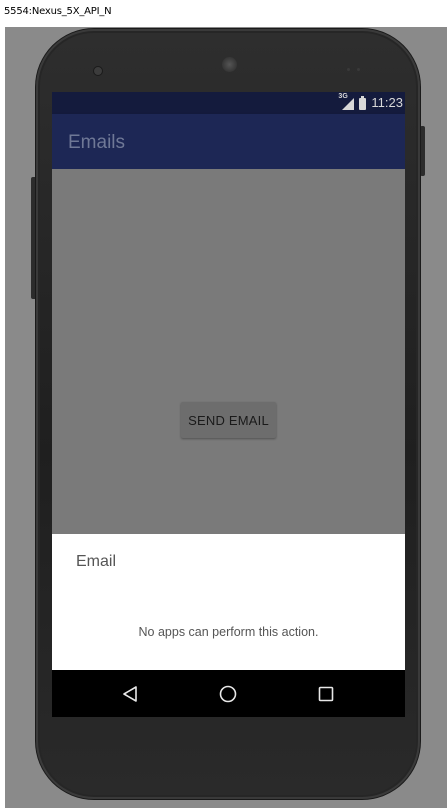 This screenshot has height=808, width=447. I want to click on navigation-bar, so click(228, 693).